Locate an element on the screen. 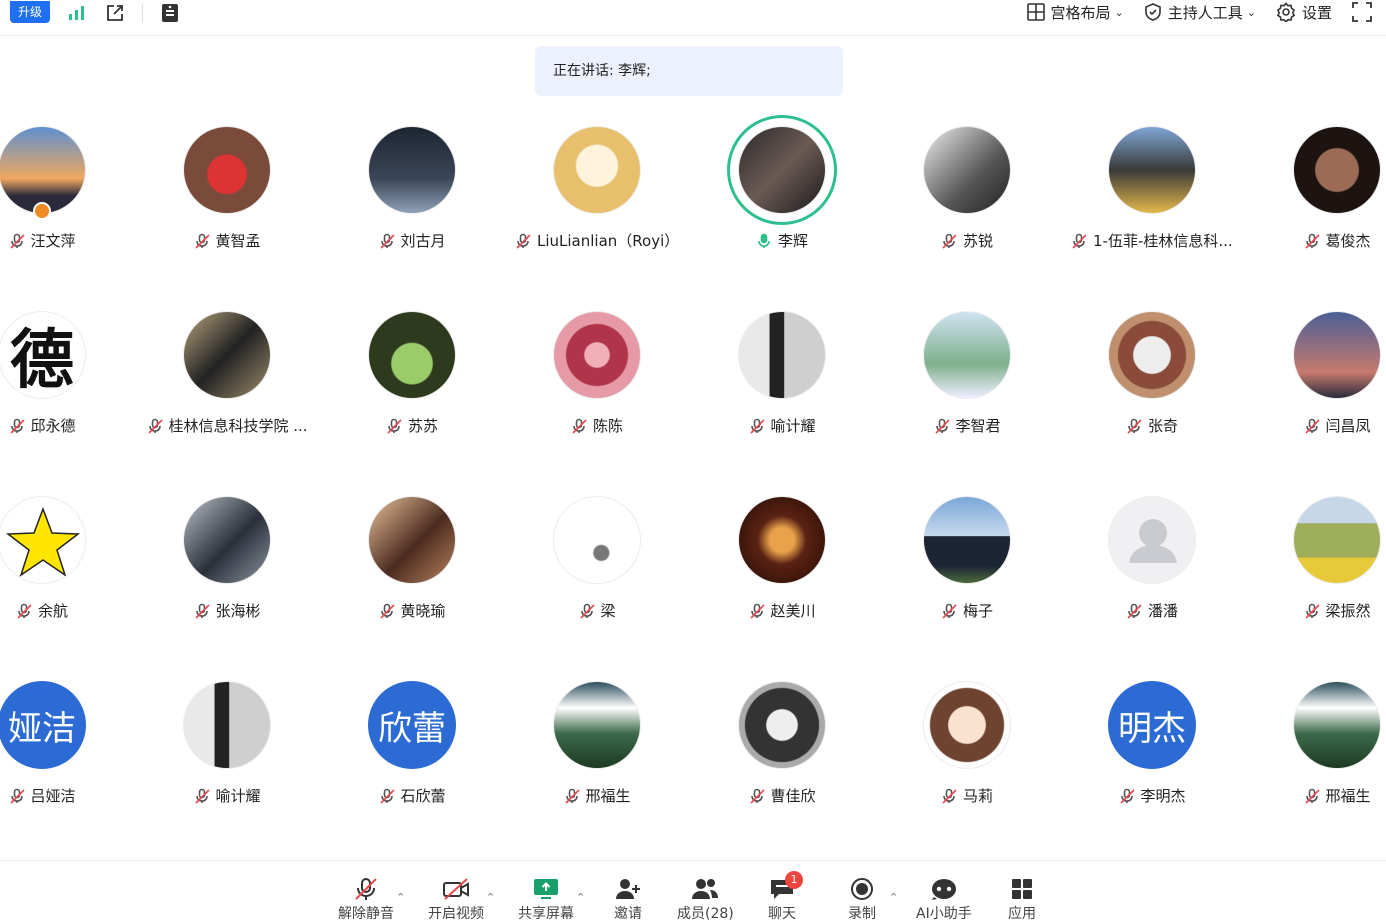  external-link-icon is located at coordinates (115, 13).